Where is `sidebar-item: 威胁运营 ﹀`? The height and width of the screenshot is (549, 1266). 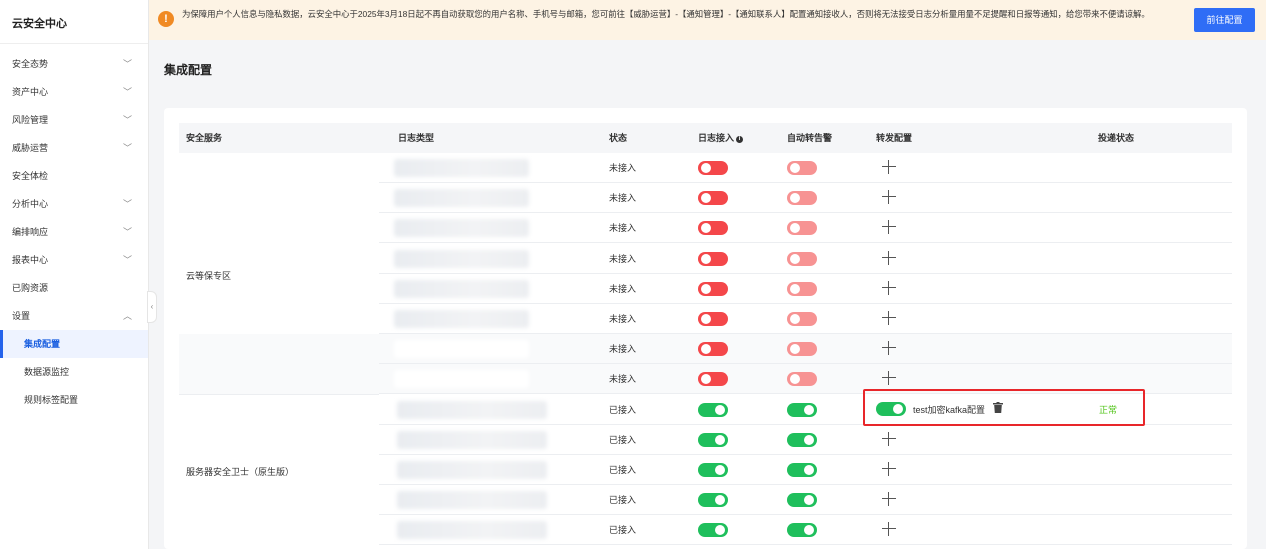
sidebar-item: 威胁运营 ﹀ is located at coordinates (74, 148).